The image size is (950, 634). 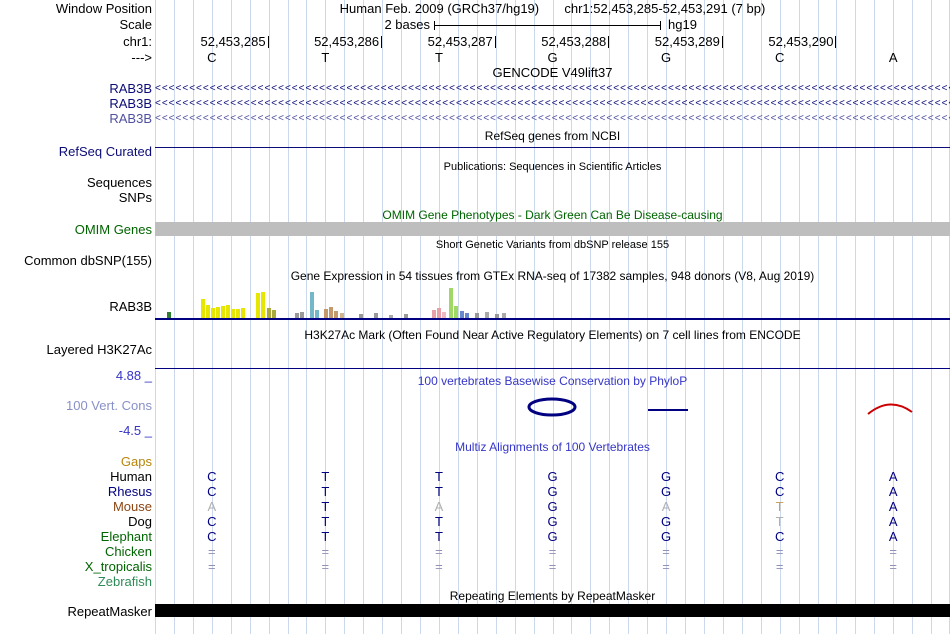 What do you see at coordinates (76, 405) in the screenshot?
I see `track-label-100-vert-cons: 100 Vert. Cons` at bounding box center [76, 405].